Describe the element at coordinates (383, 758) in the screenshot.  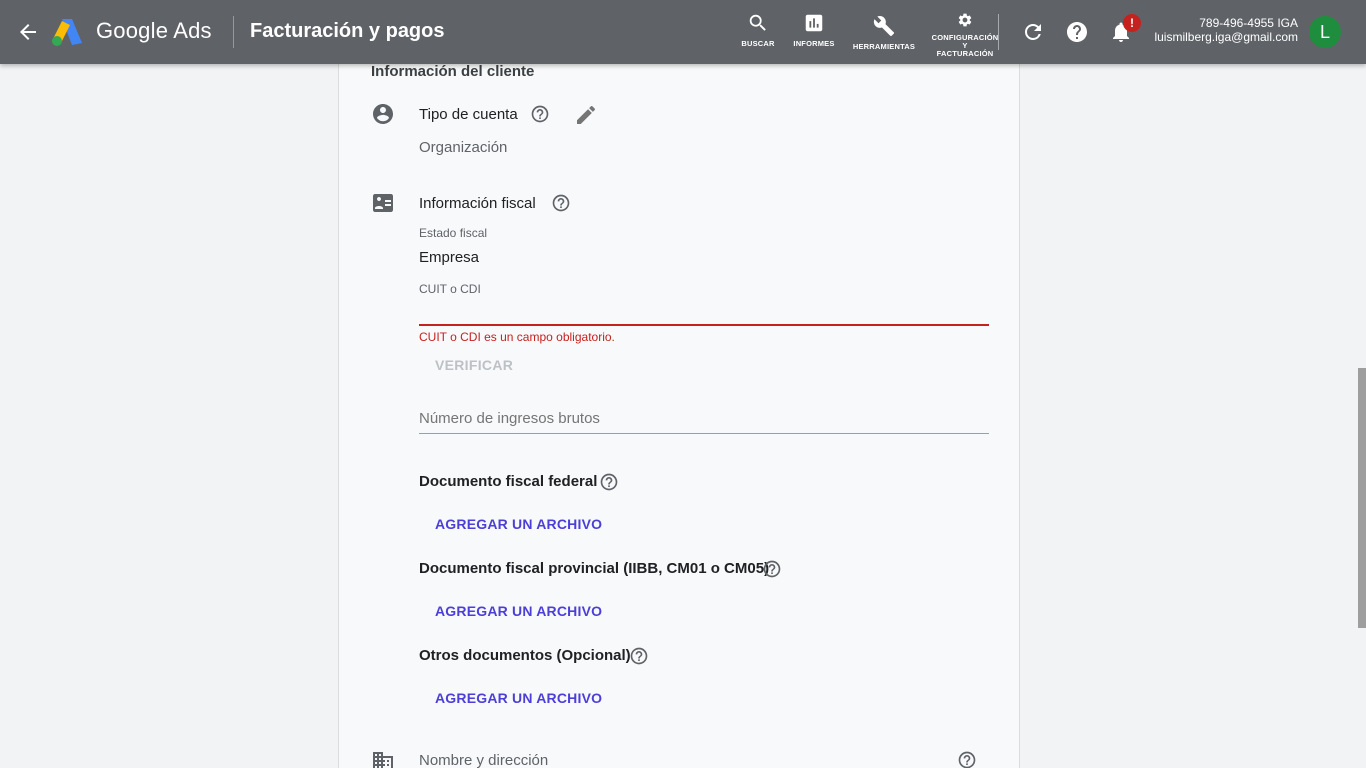
I see `business-building-icon` at that location.